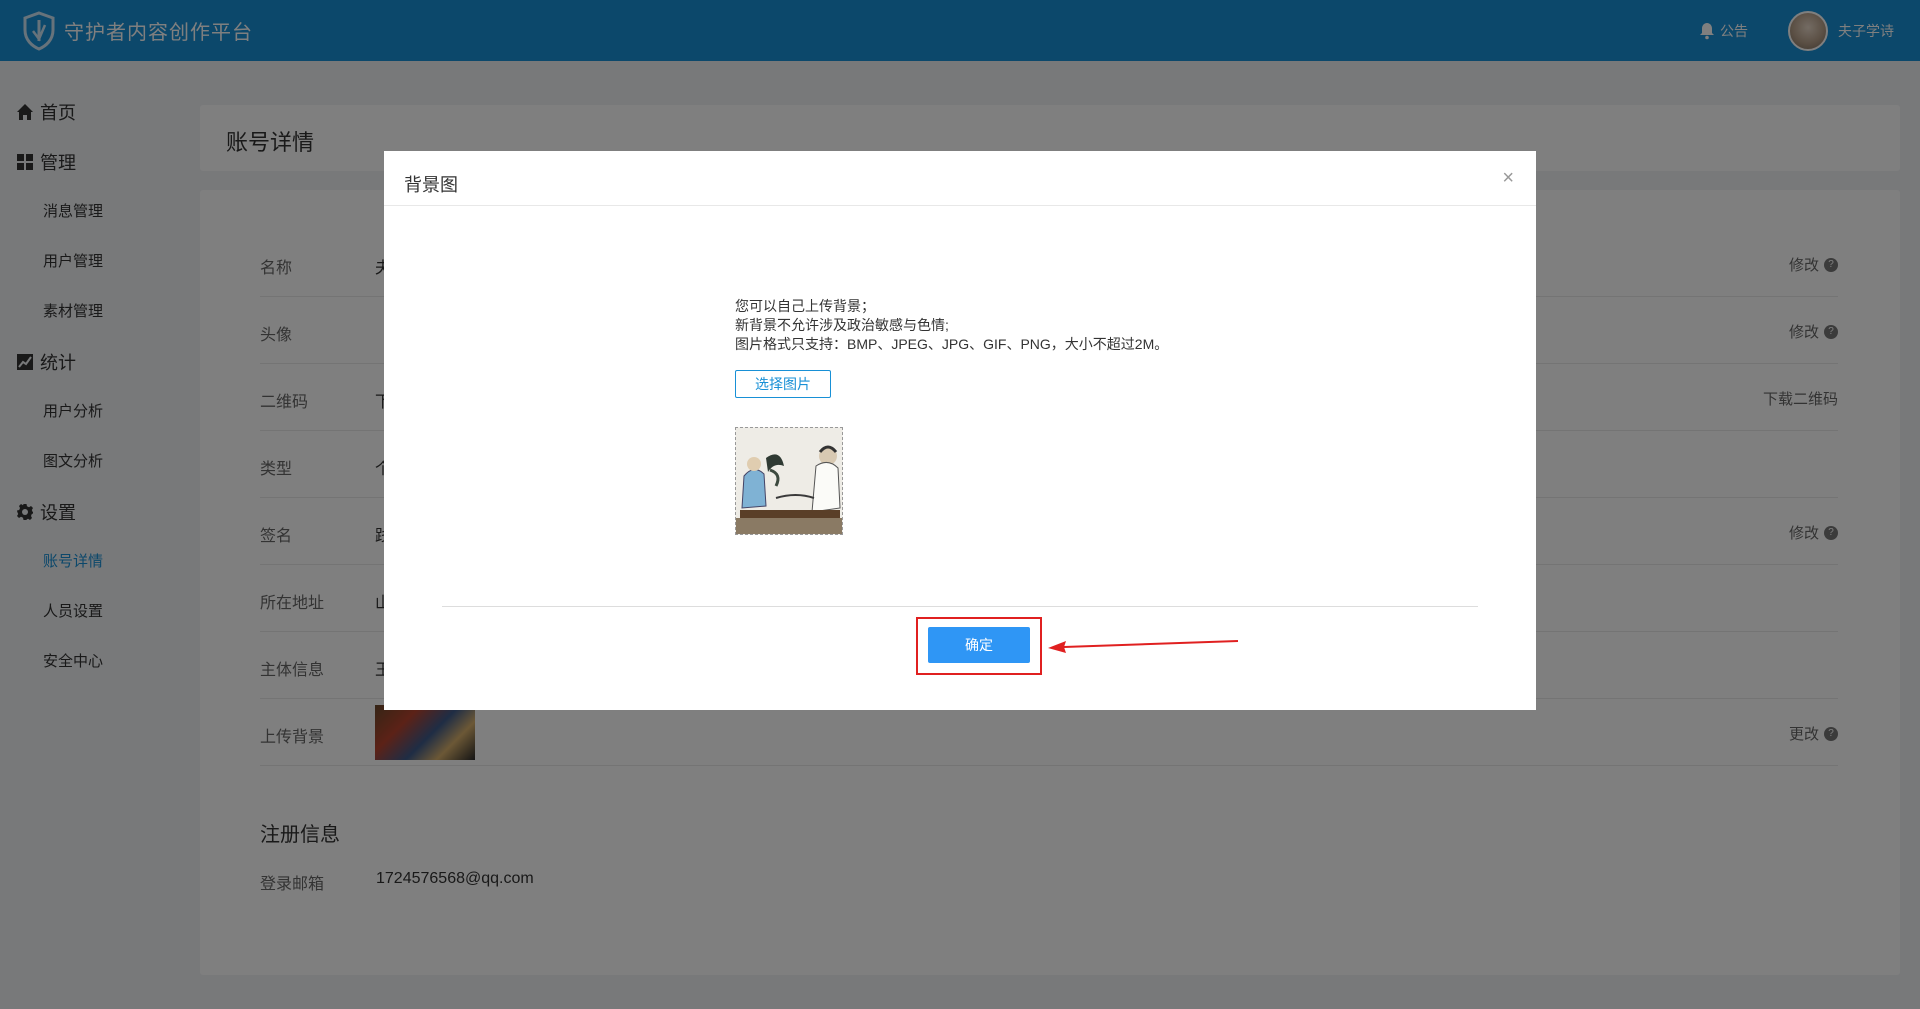  Describe the element at coordinates (1143, 646) in the screenshot. I see `annotation-arrow-icon` at that location.